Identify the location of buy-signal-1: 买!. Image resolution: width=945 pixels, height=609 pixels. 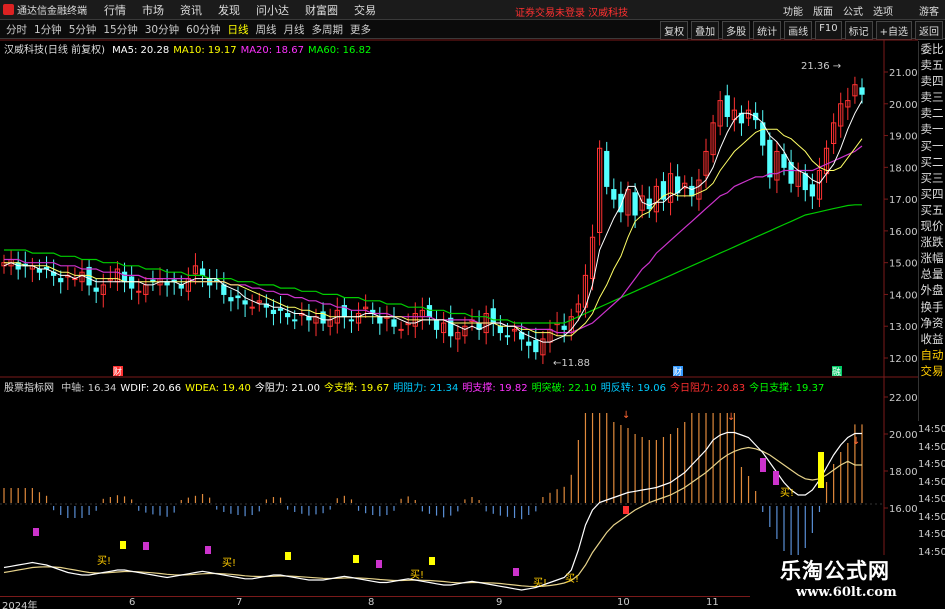
(229, 563).